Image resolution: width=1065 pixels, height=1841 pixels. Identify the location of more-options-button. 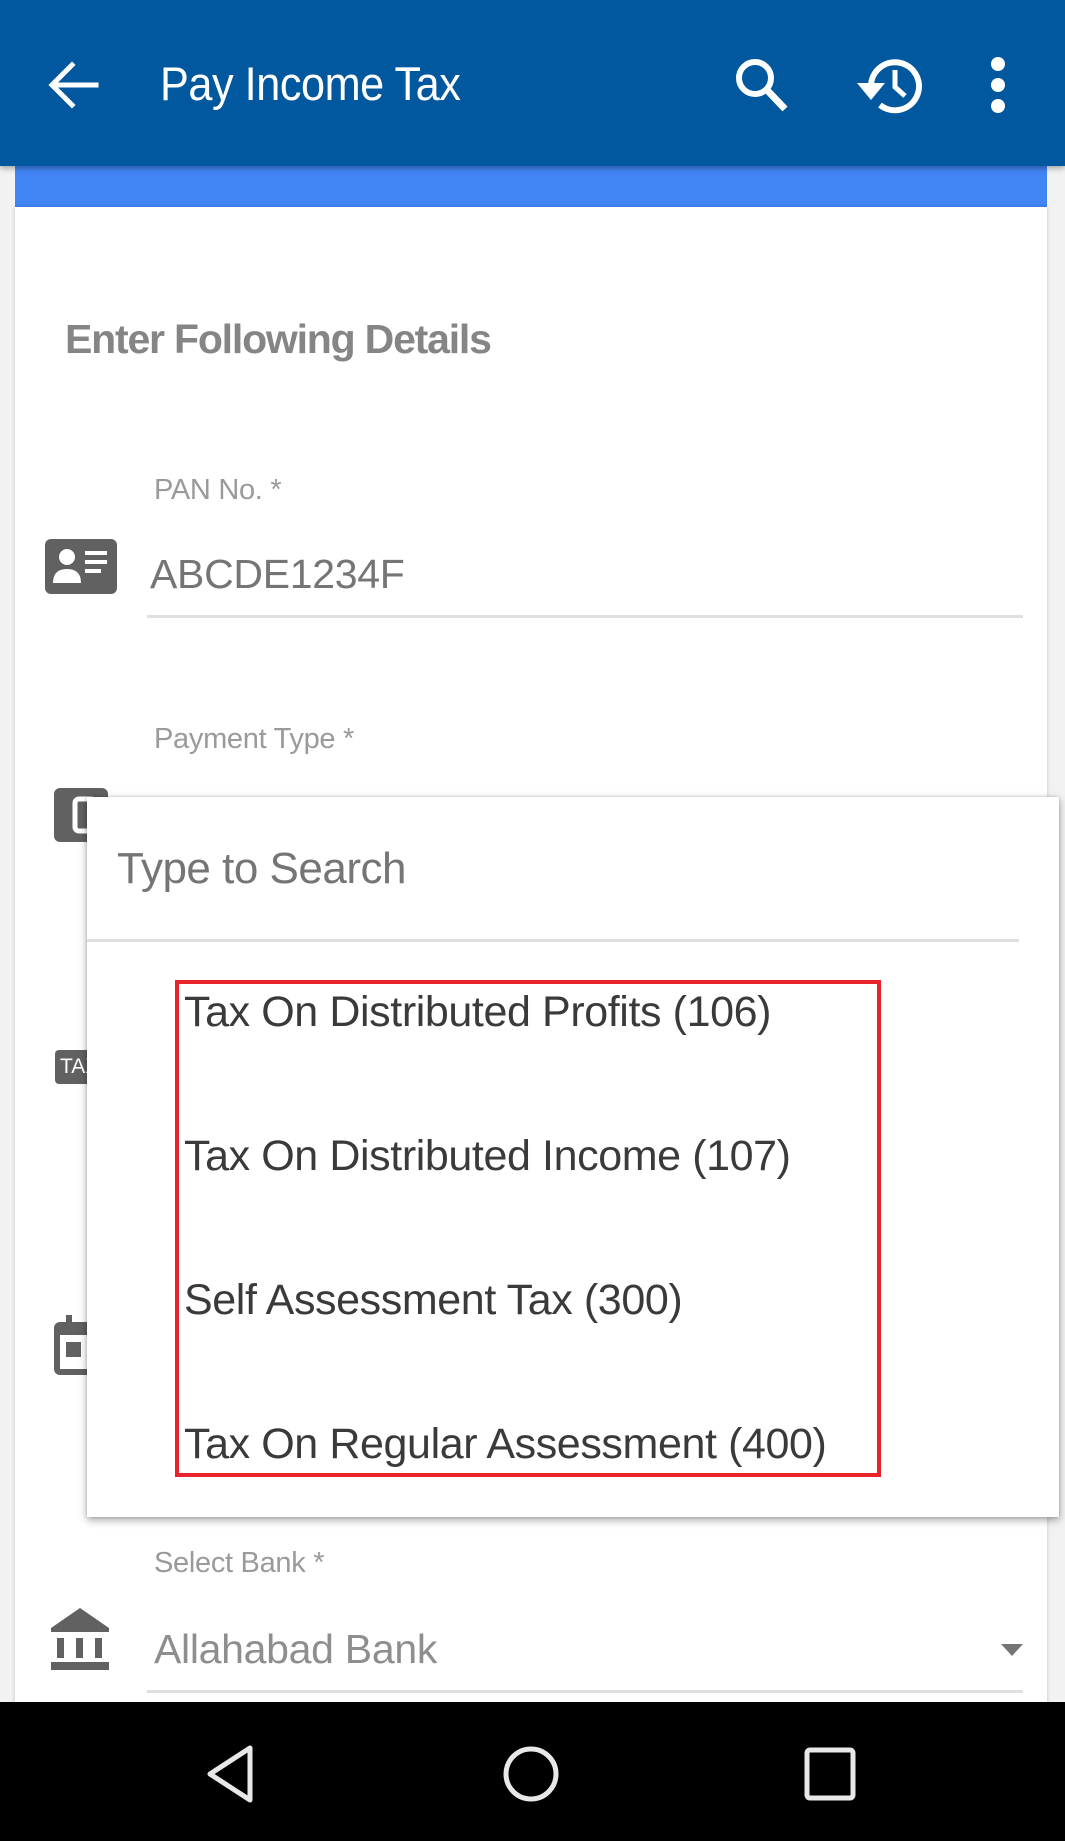
(998, 85).